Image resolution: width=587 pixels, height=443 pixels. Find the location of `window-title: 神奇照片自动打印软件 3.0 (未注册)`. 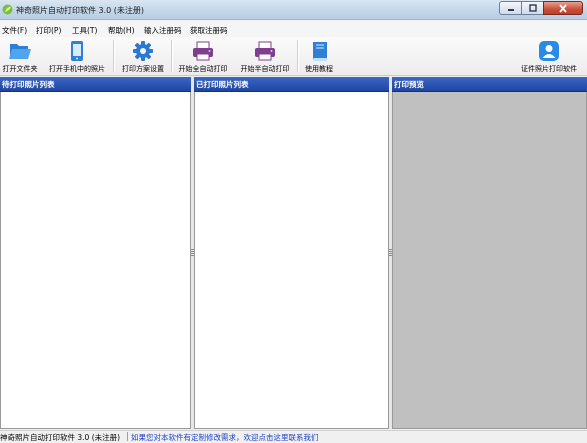

window-title: 神奇照片自动打印软件 3.0 (未注册) is located at coordinates (80, 10).